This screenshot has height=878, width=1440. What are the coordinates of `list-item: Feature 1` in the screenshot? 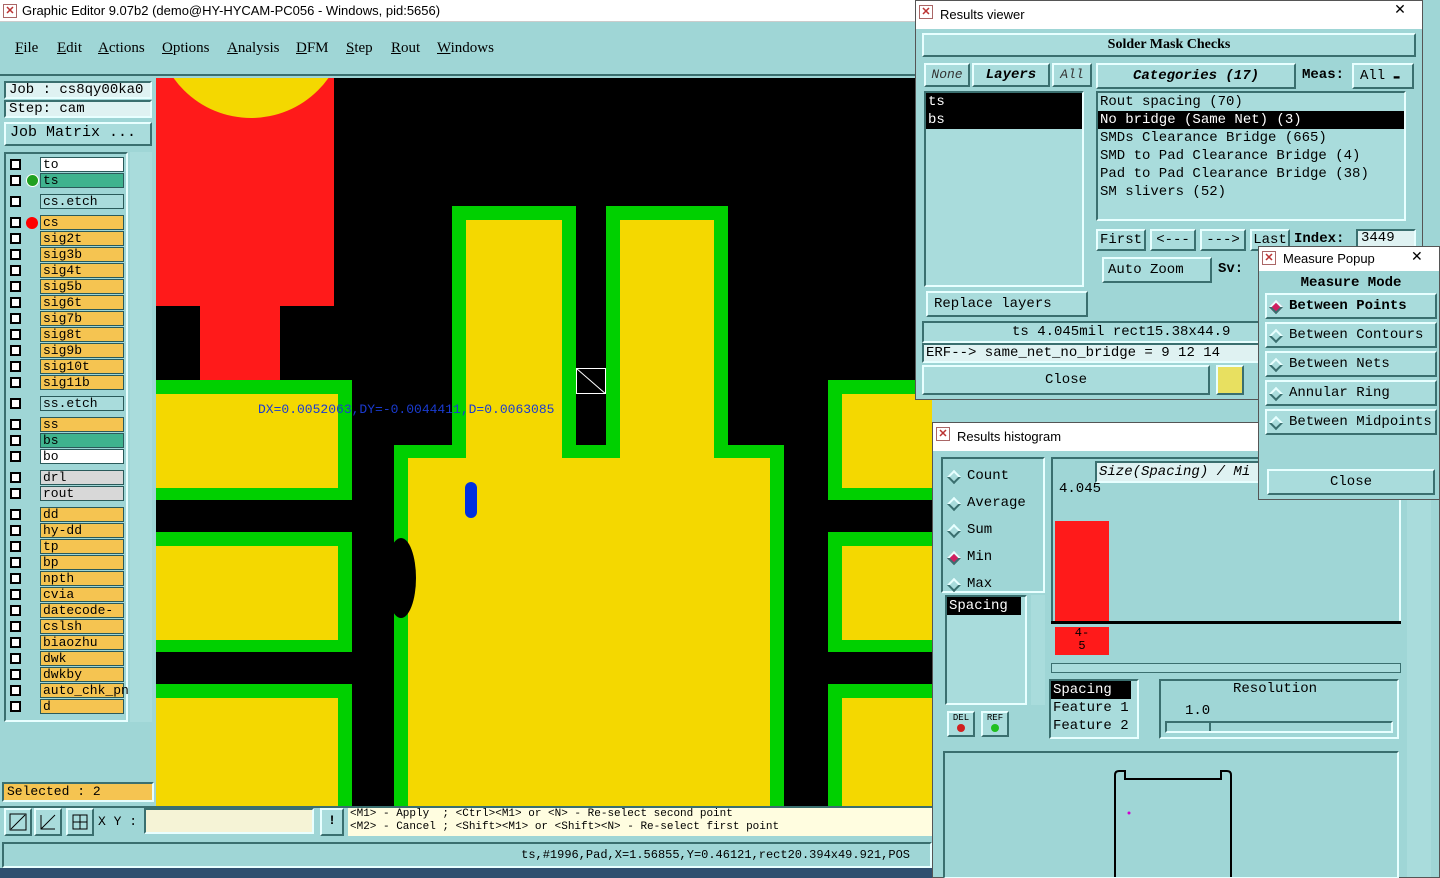 It's located at (1094, 708).